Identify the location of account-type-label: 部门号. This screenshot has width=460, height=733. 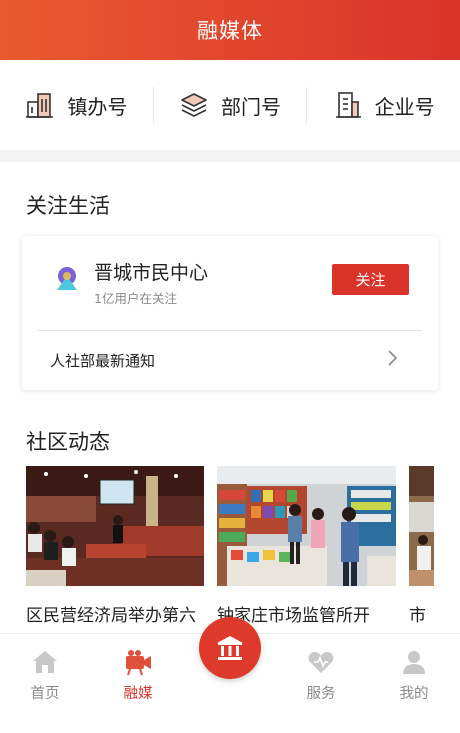
(251, 106).